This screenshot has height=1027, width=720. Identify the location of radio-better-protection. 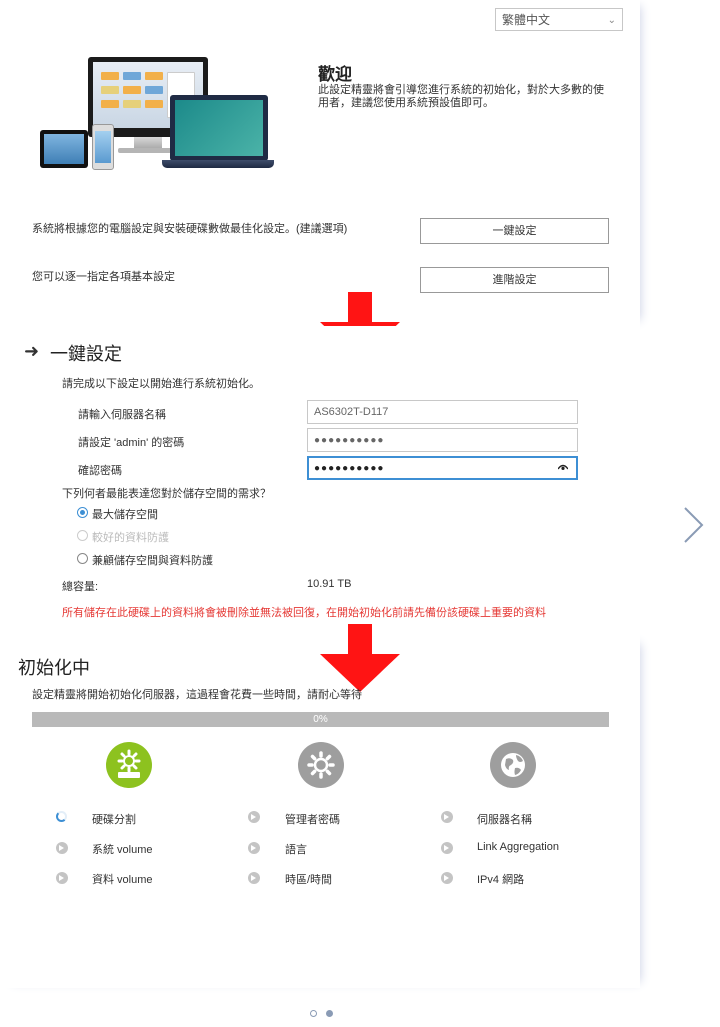
(82, 535).